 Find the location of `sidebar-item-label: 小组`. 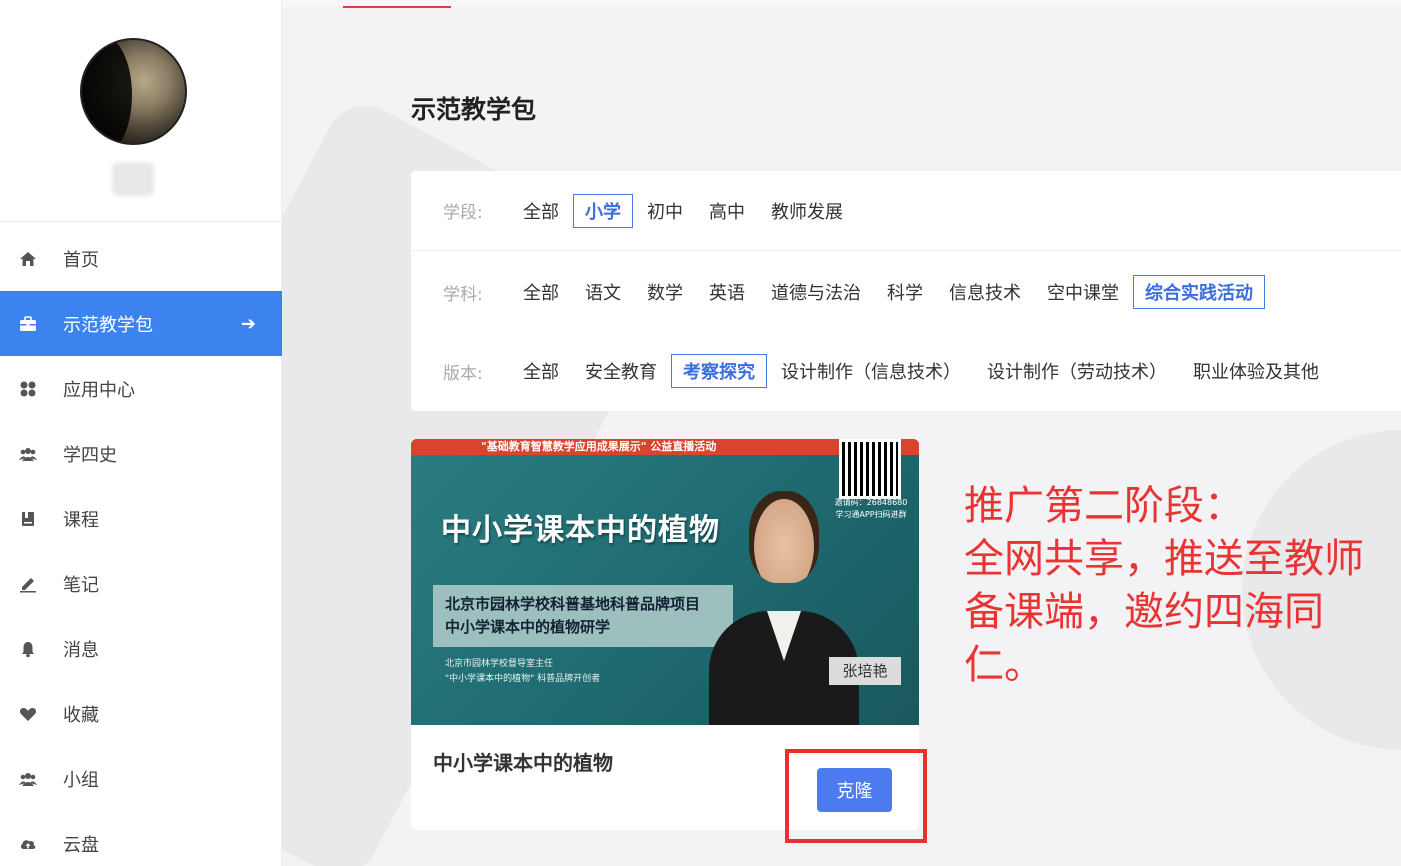

sidebar-item-label: 小组 is located at coordinates (81, 780).